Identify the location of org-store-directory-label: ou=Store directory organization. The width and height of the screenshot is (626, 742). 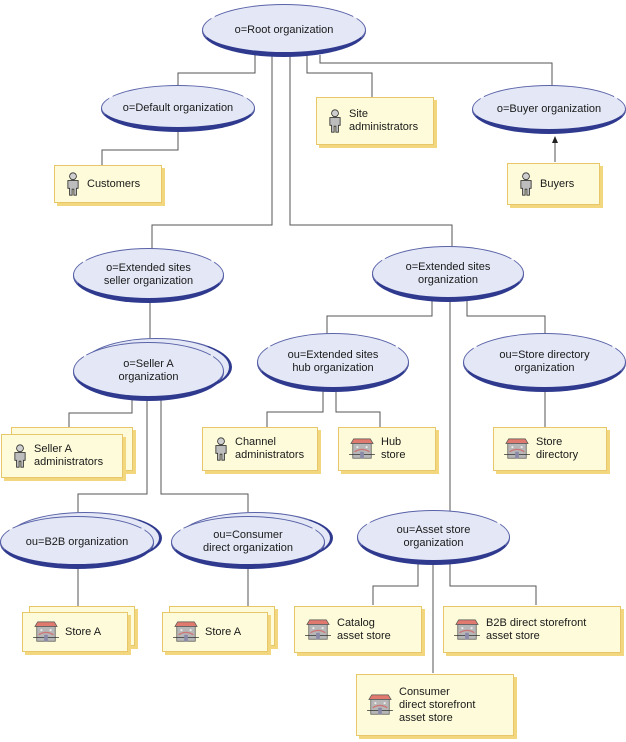
(544, 361).